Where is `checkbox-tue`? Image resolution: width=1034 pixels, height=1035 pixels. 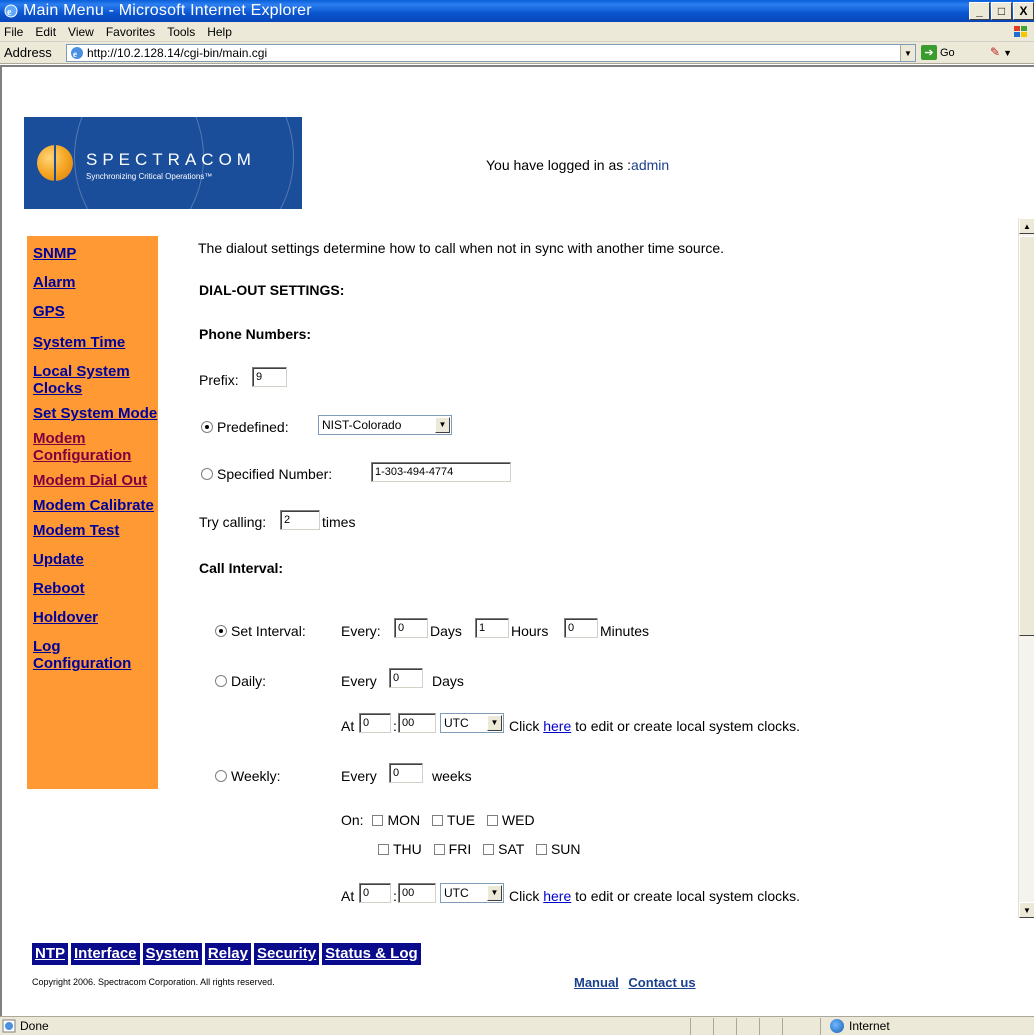
checkbox-tue is located at coordinates (438, 820).